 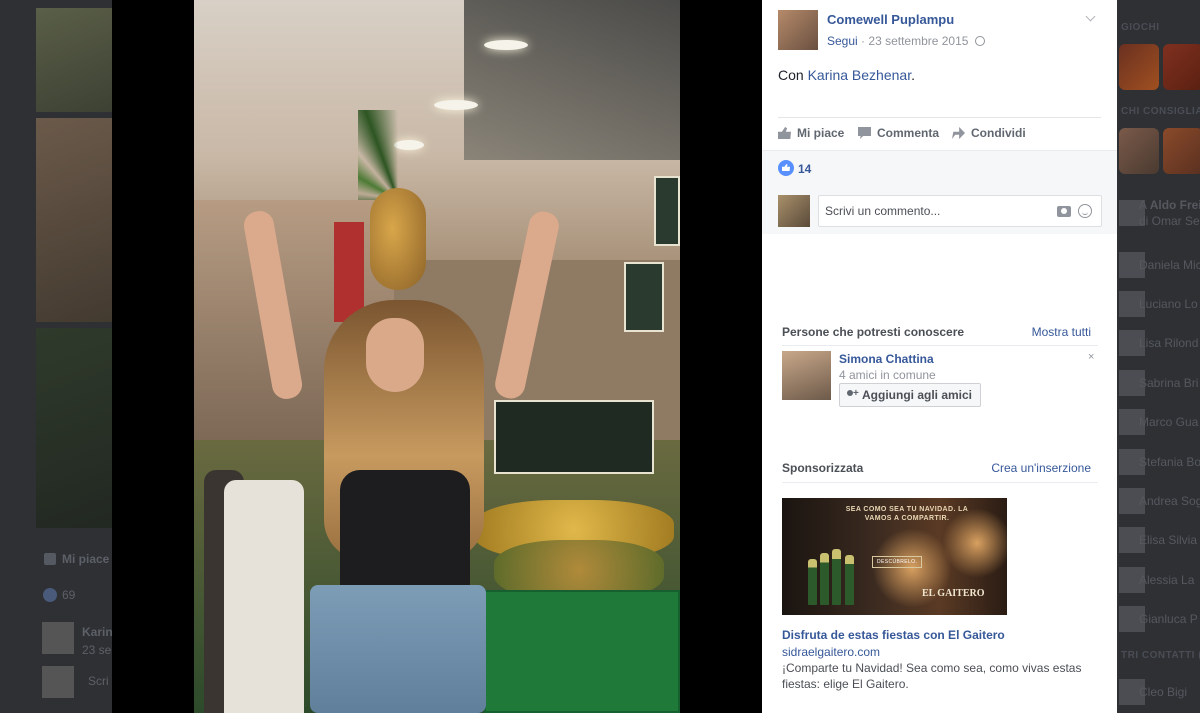 What do you see at coordinates (1168, 619) in the screenshot?
I see `background-contact-name: Gianluca P` at bounding box center [1168, 619].